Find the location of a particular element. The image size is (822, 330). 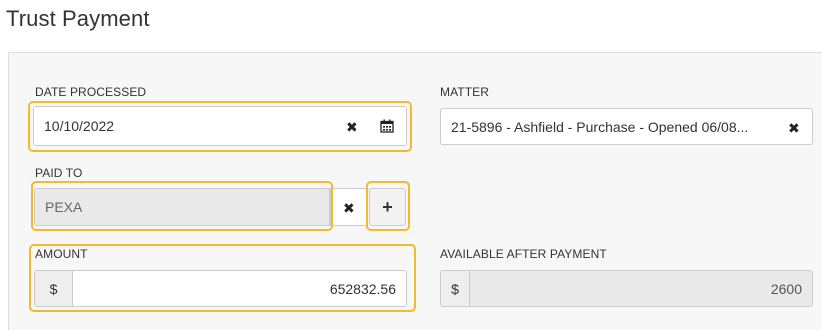

matter-label: MATTER is located at coordinates (465, 92).